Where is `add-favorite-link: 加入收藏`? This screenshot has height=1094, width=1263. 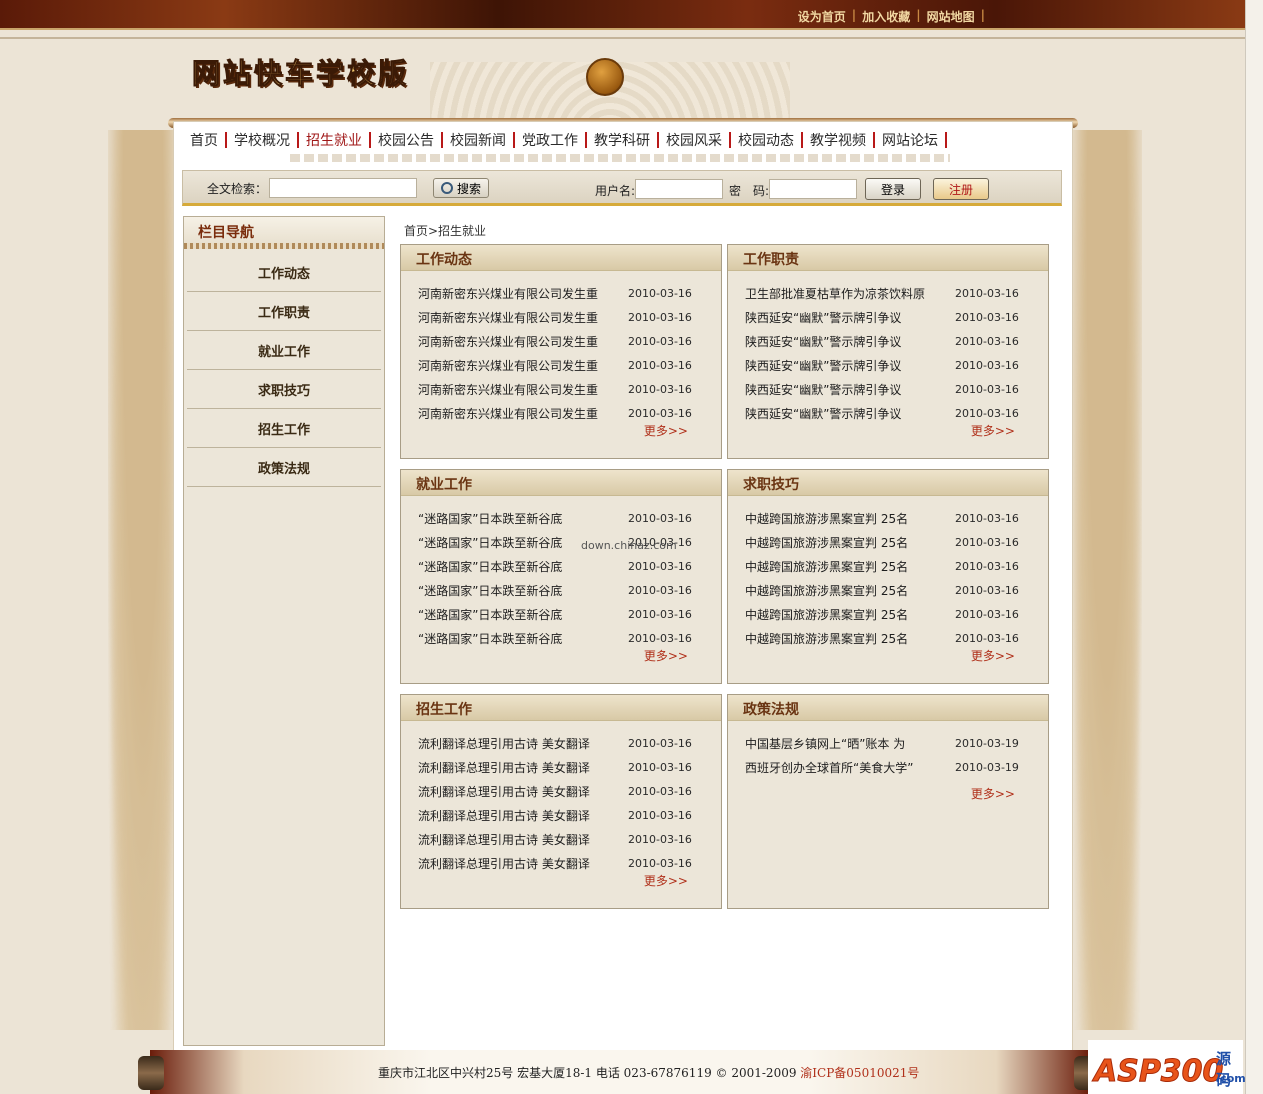 add-favorite-link: 加入收藏 is located at coordinates (886, 16).